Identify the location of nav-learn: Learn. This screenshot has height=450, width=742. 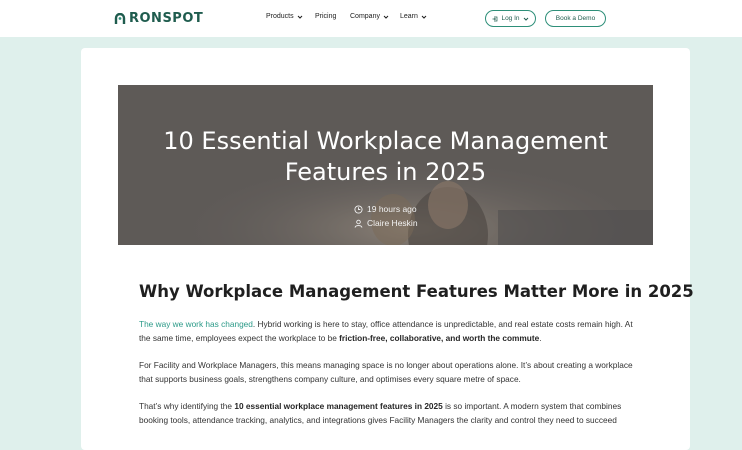
(413, 16).